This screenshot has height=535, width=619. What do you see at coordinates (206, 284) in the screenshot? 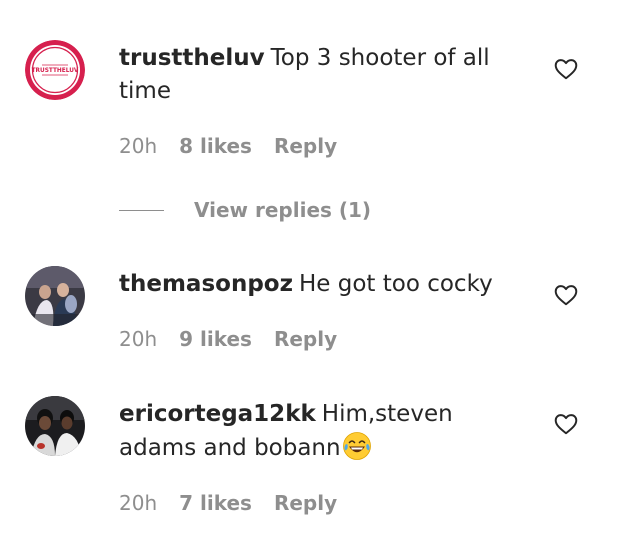
I see `comment-username: themasonpoz` at bounding box center [206, 284].